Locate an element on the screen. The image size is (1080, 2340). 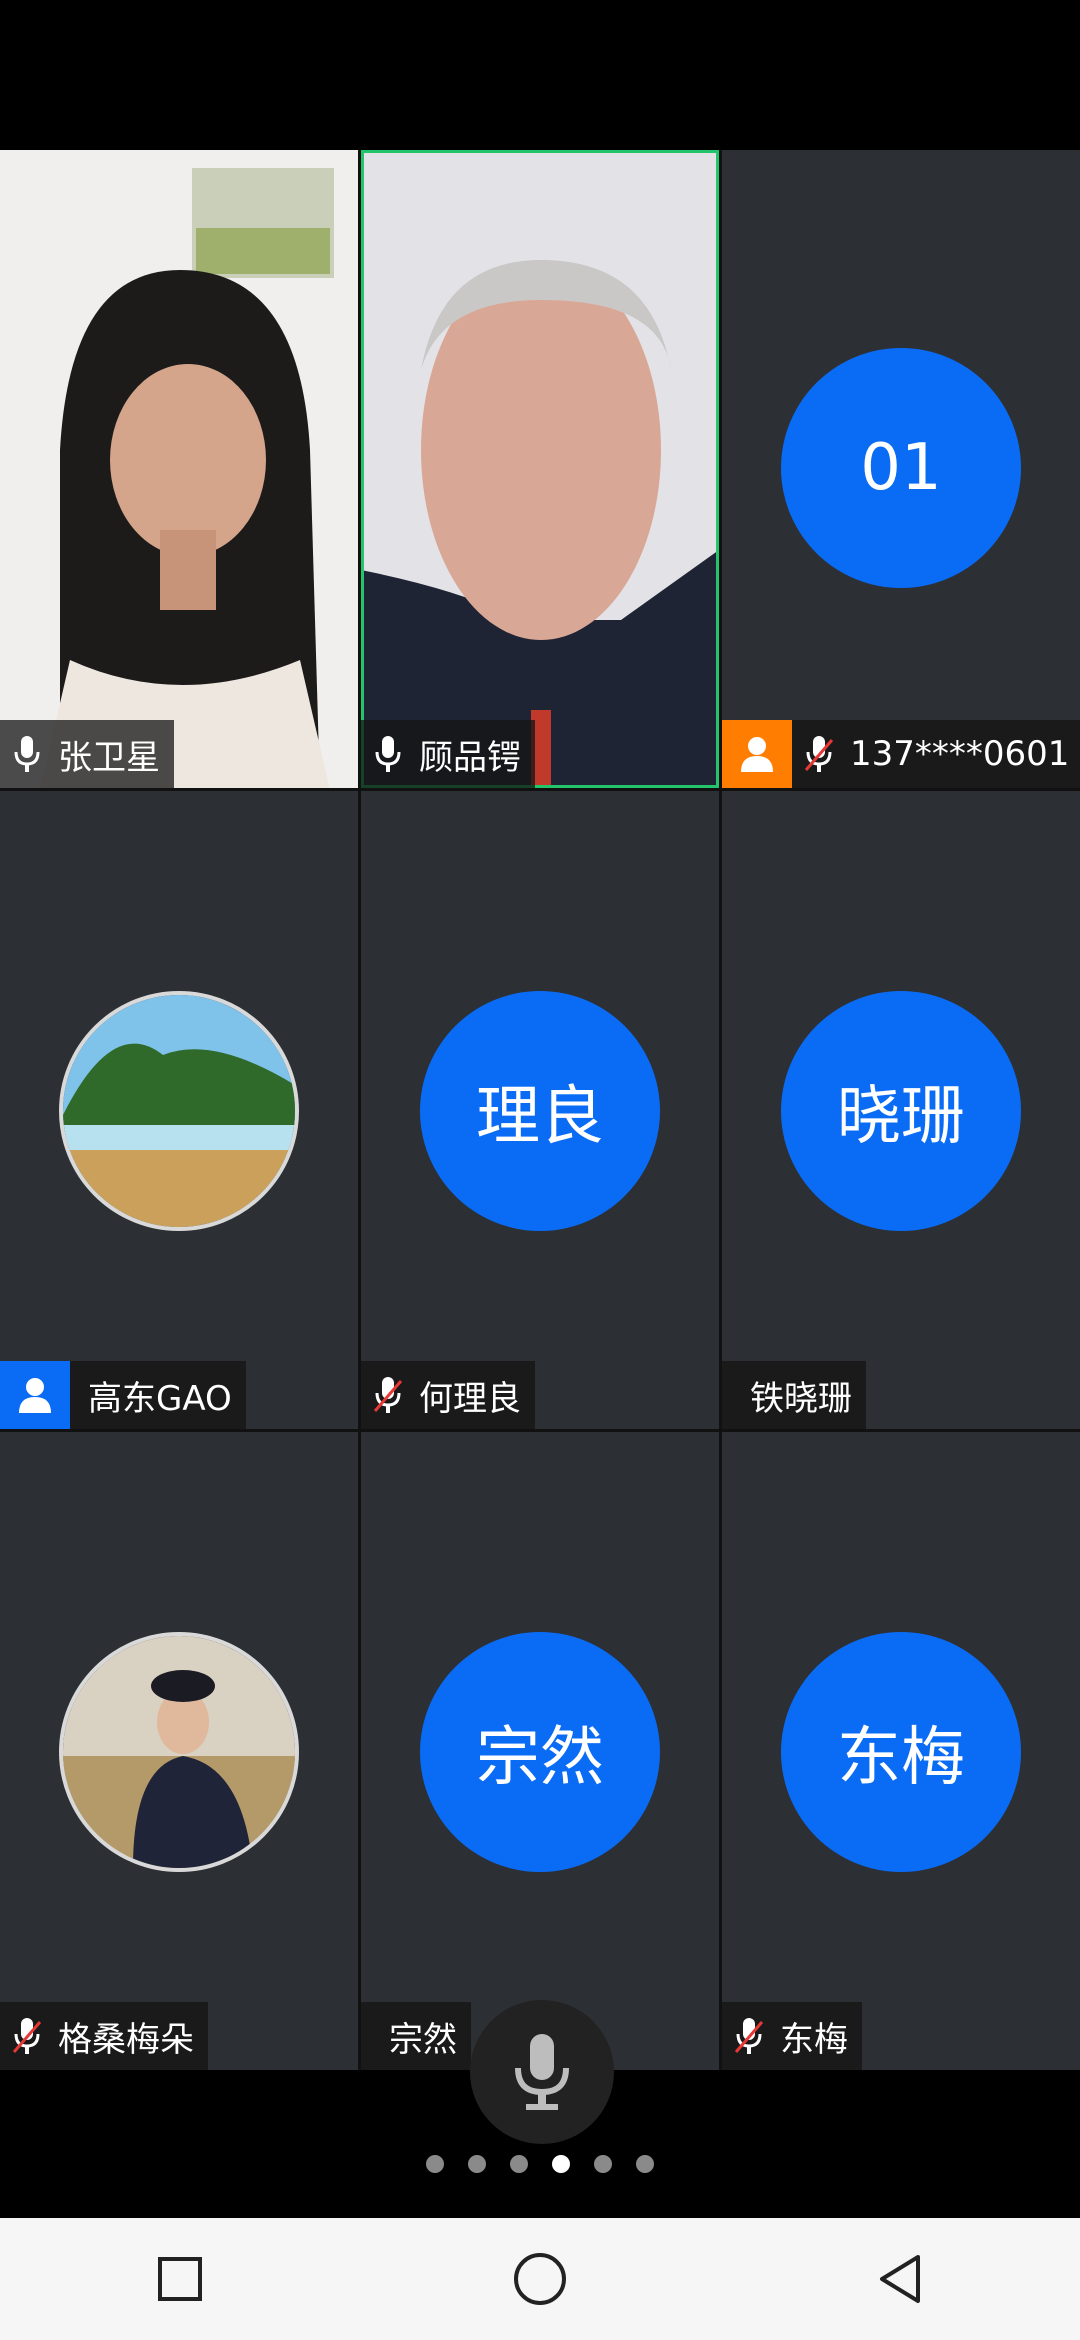
avatar-initials: 东梅 is located at coordinates (901, 1752).